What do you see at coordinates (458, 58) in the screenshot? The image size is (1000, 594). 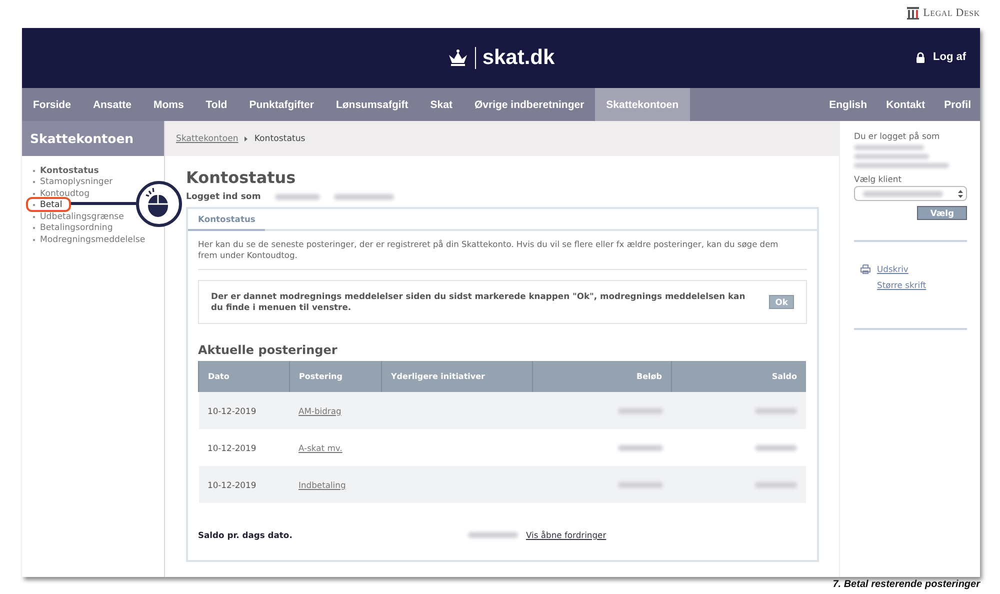 I see `crown-icon` at bounding box center [458, 58].